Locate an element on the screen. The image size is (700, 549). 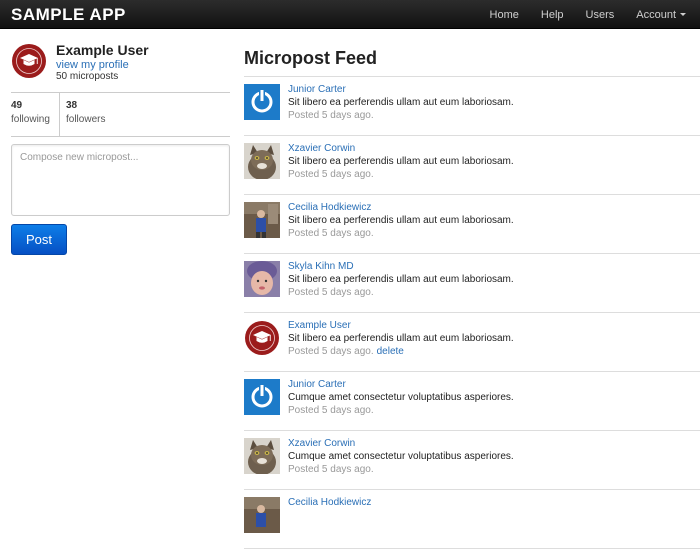
following-count: 49 is located at coordinates (17, 105).